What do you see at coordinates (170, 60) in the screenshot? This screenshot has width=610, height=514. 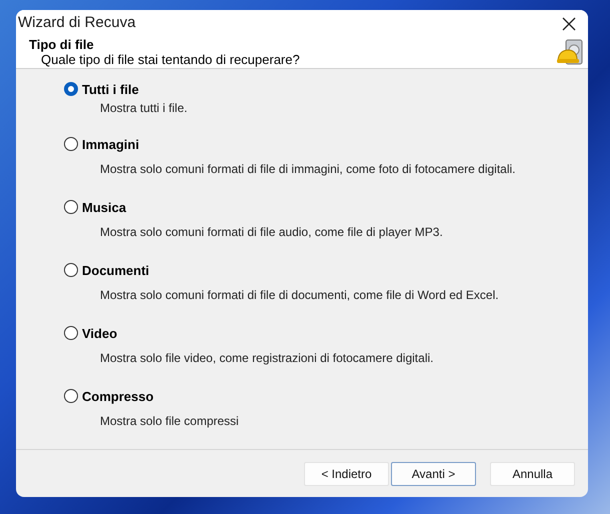 I see `page-subtitle: Quale tipo di file stai tentando di recuperare?` at bounding box center [170, 60].